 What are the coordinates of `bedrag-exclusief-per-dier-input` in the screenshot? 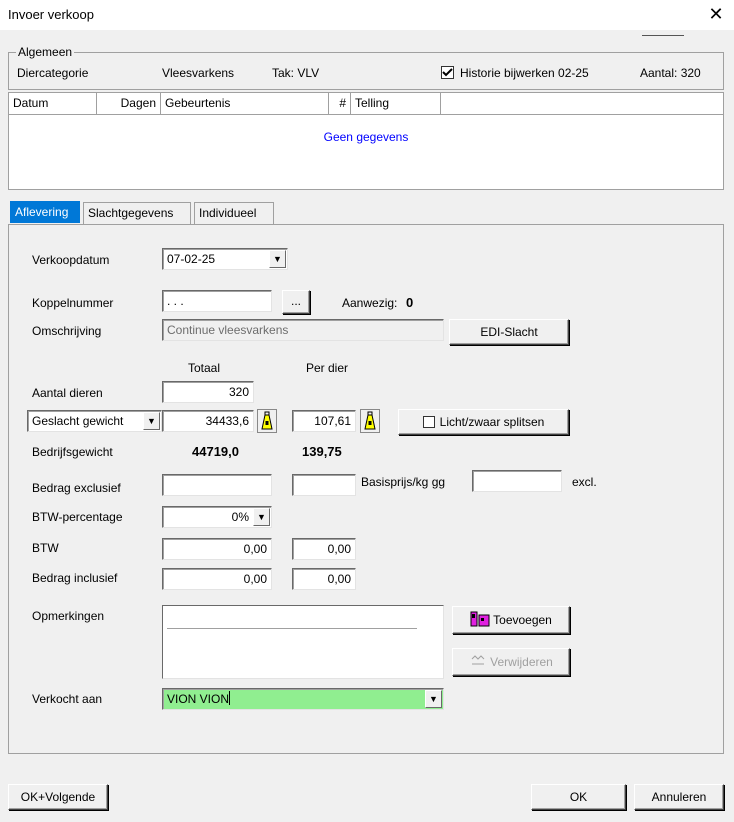 It's located at (324, 485).